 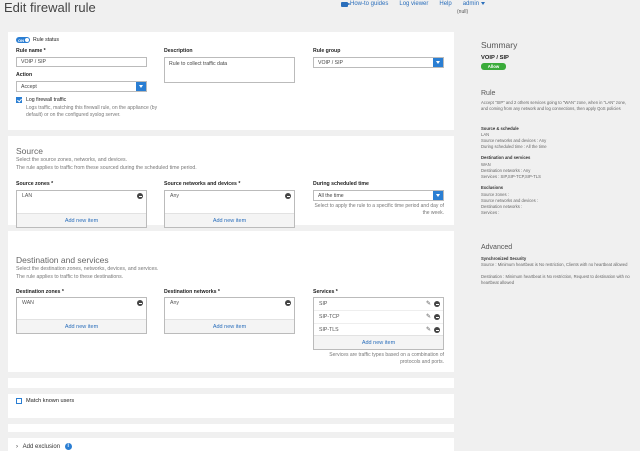 I want to click on rule-group-label: Rule group, so click(x=327, y=51).